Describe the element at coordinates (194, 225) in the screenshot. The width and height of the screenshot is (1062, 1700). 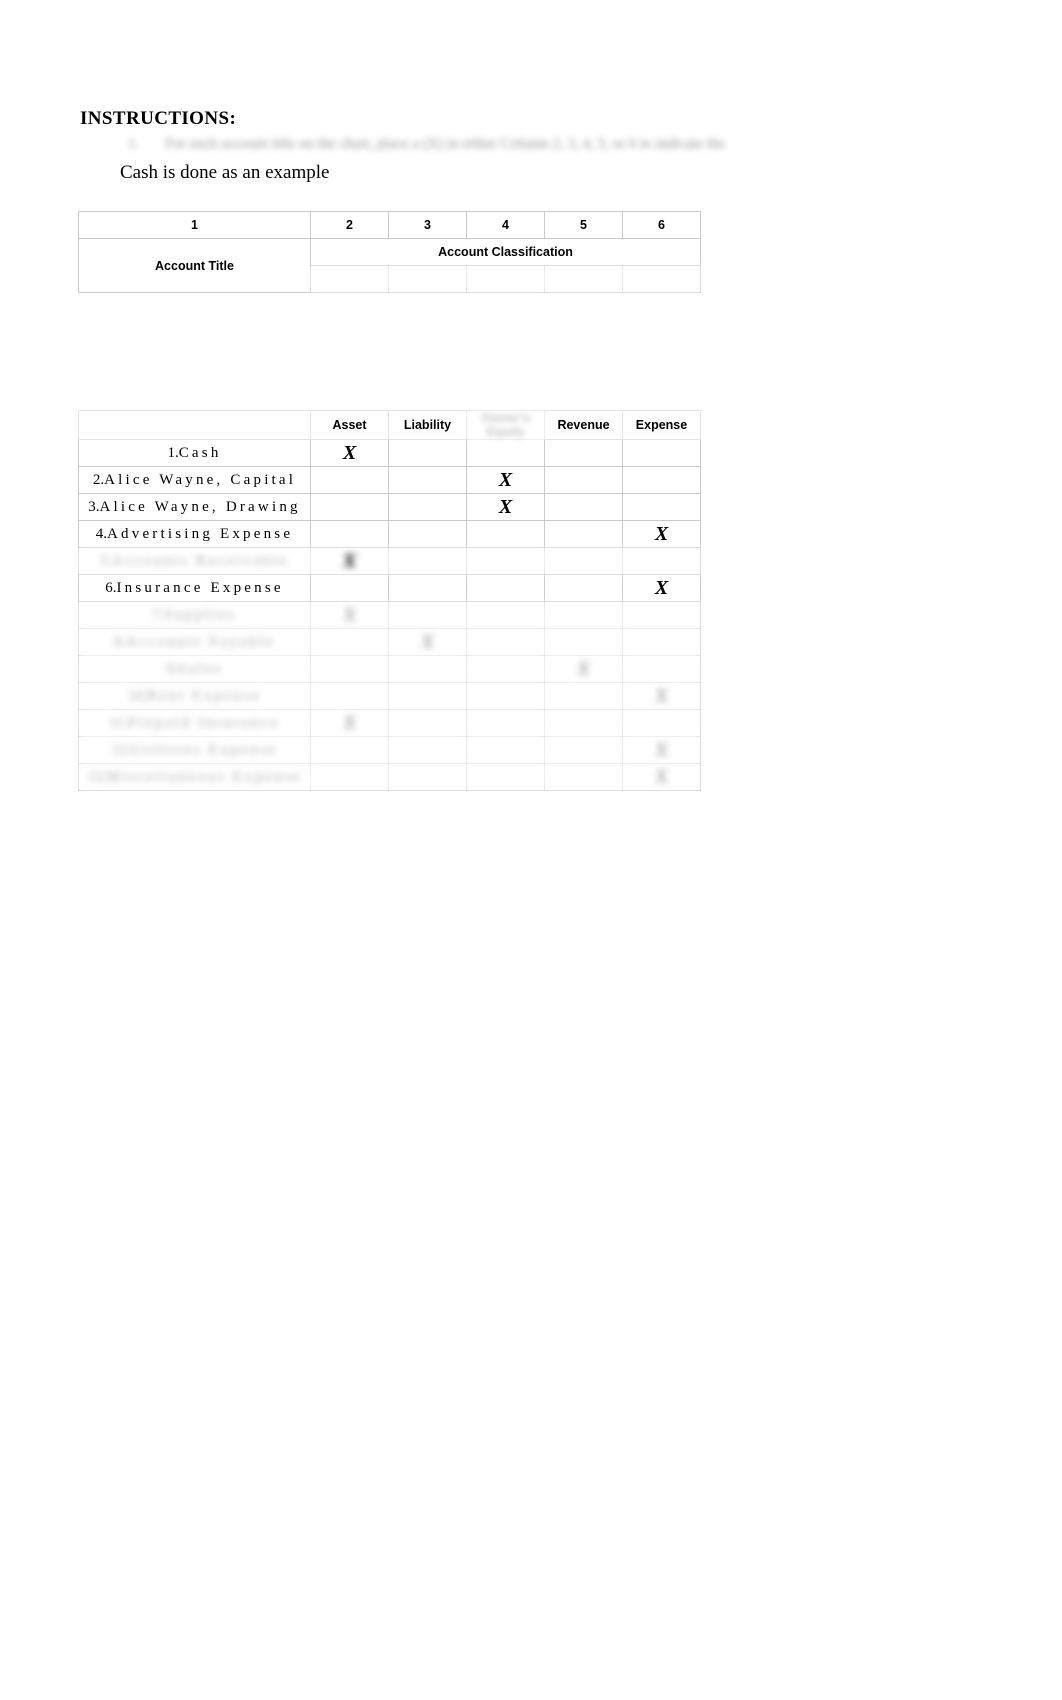
I see `column-number-1: 1` at that location.